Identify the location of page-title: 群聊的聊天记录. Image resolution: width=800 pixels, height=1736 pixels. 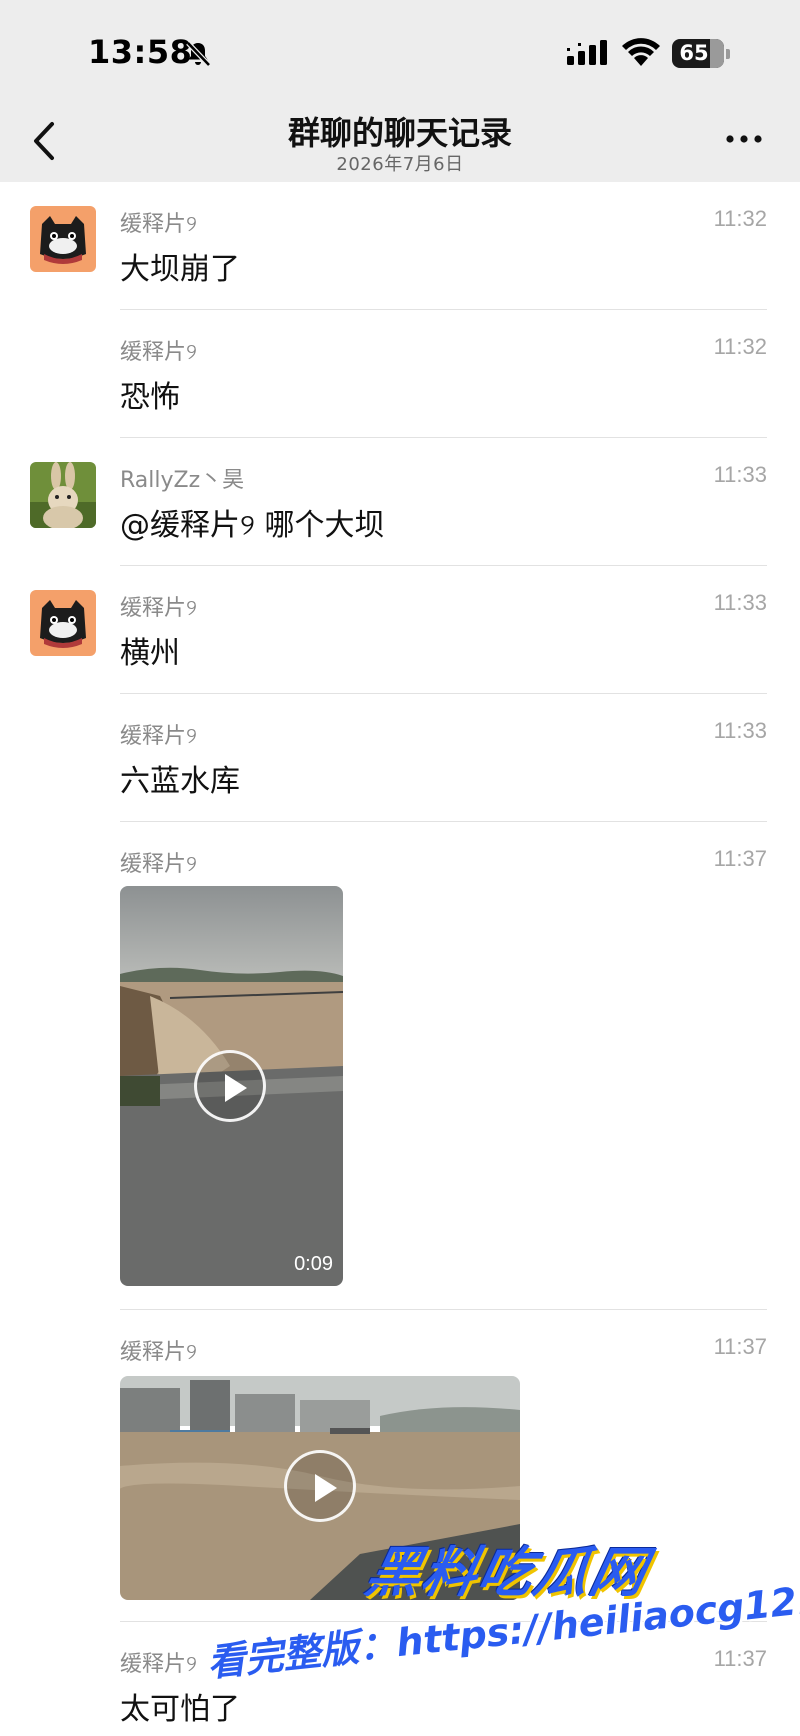
(399, 133).